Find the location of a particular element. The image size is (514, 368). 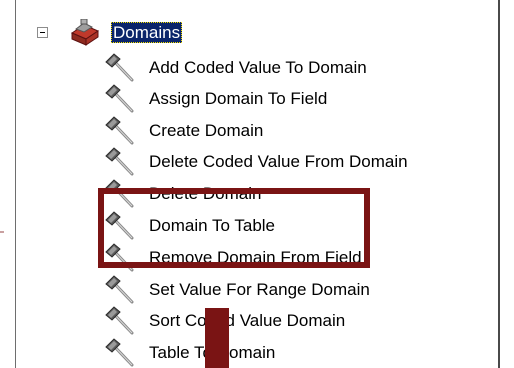

tool-domain-to-table: Domain To Table is located at coordinates (189, 226).